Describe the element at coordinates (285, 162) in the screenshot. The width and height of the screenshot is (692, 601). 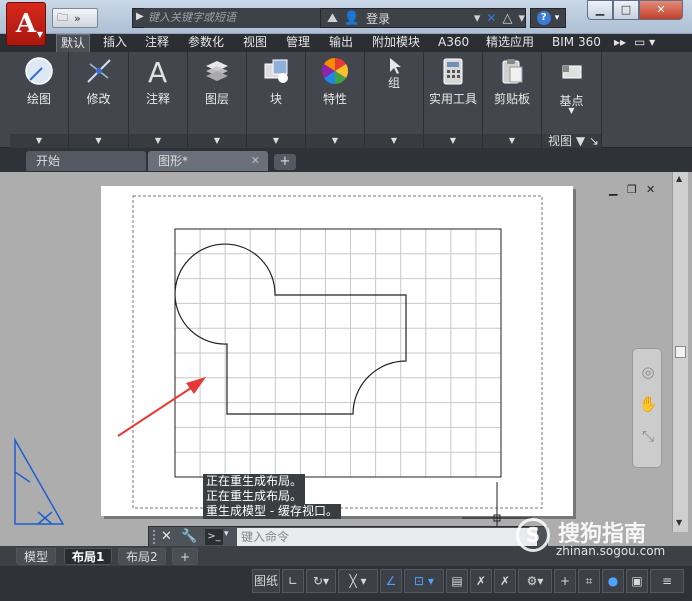
I see `new-tab-button: +` at that location.